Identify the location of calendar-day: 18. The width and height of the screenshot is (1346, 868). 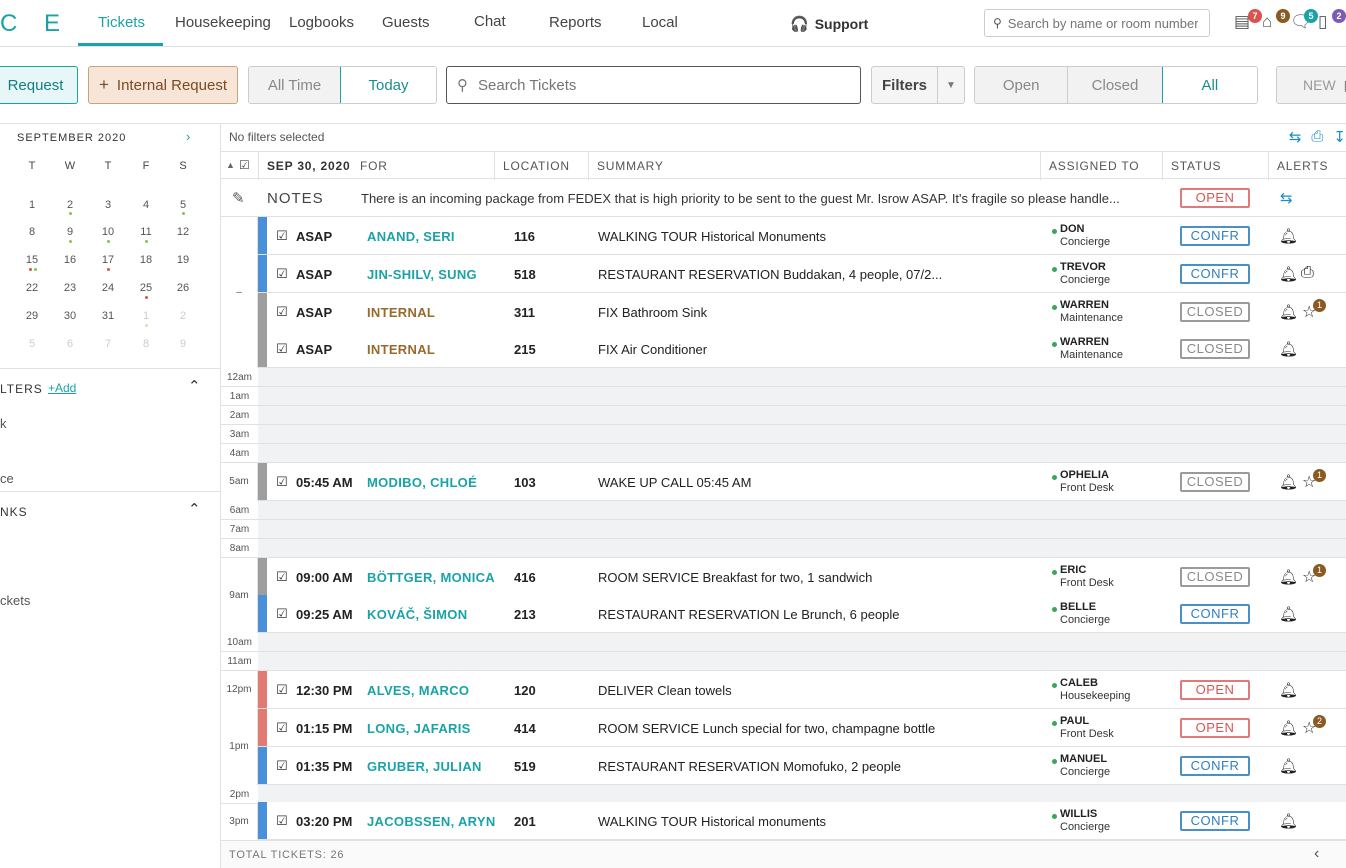
(146, 260).